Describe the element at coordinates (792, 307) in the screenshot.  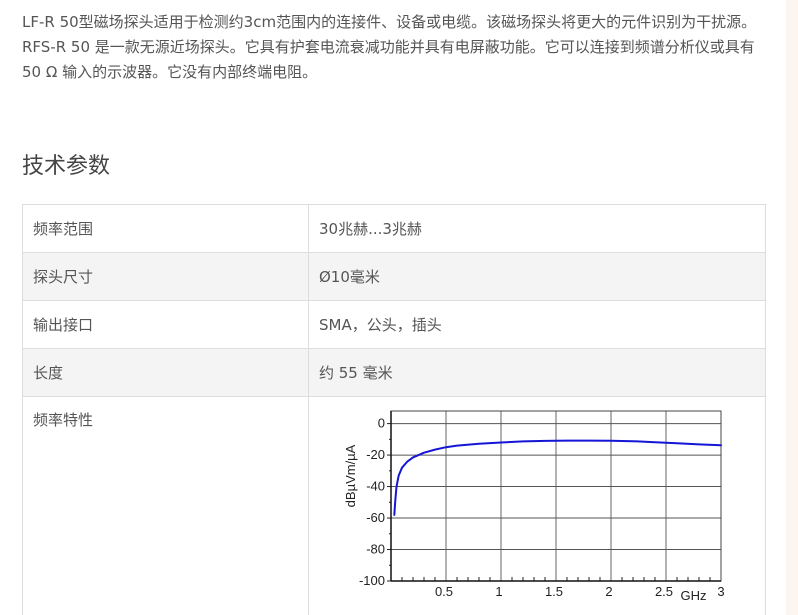
I see `right-edge-strip` at that location.